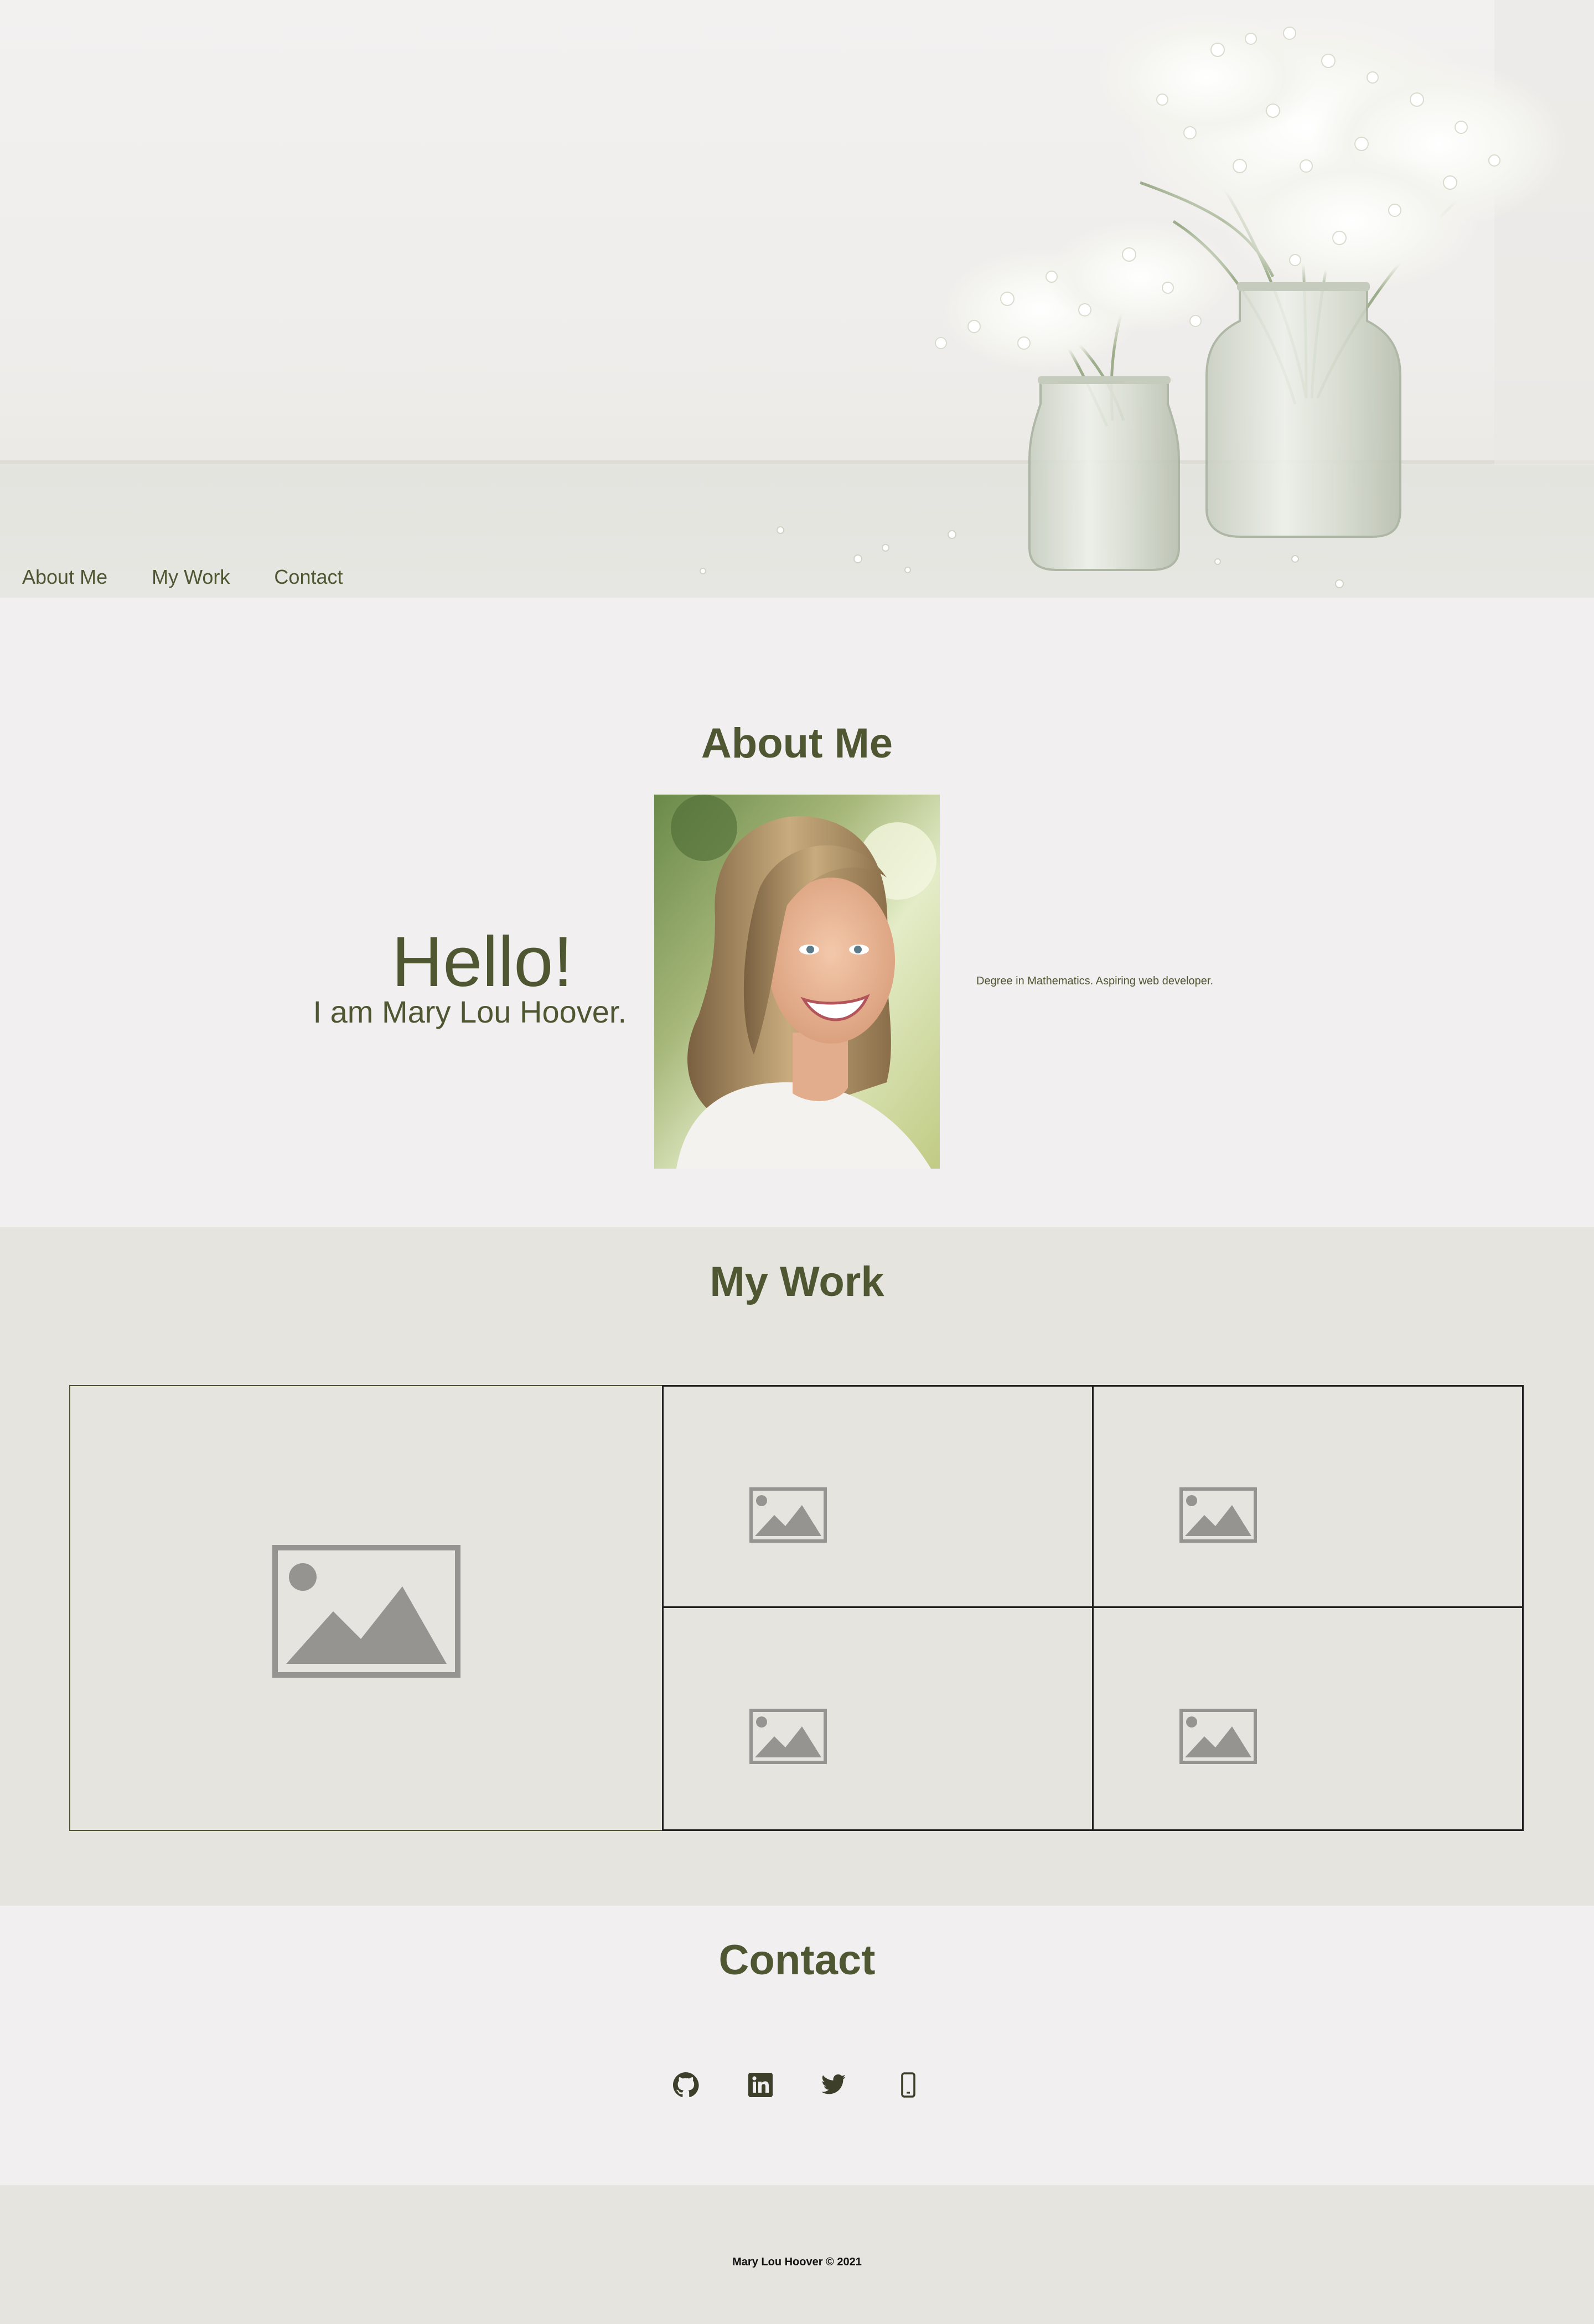 The width and height of the screenshot is (1594, 2324). I want to click on copyright-text: Mary Lou Hoover © 2021, so click(797, 2262).